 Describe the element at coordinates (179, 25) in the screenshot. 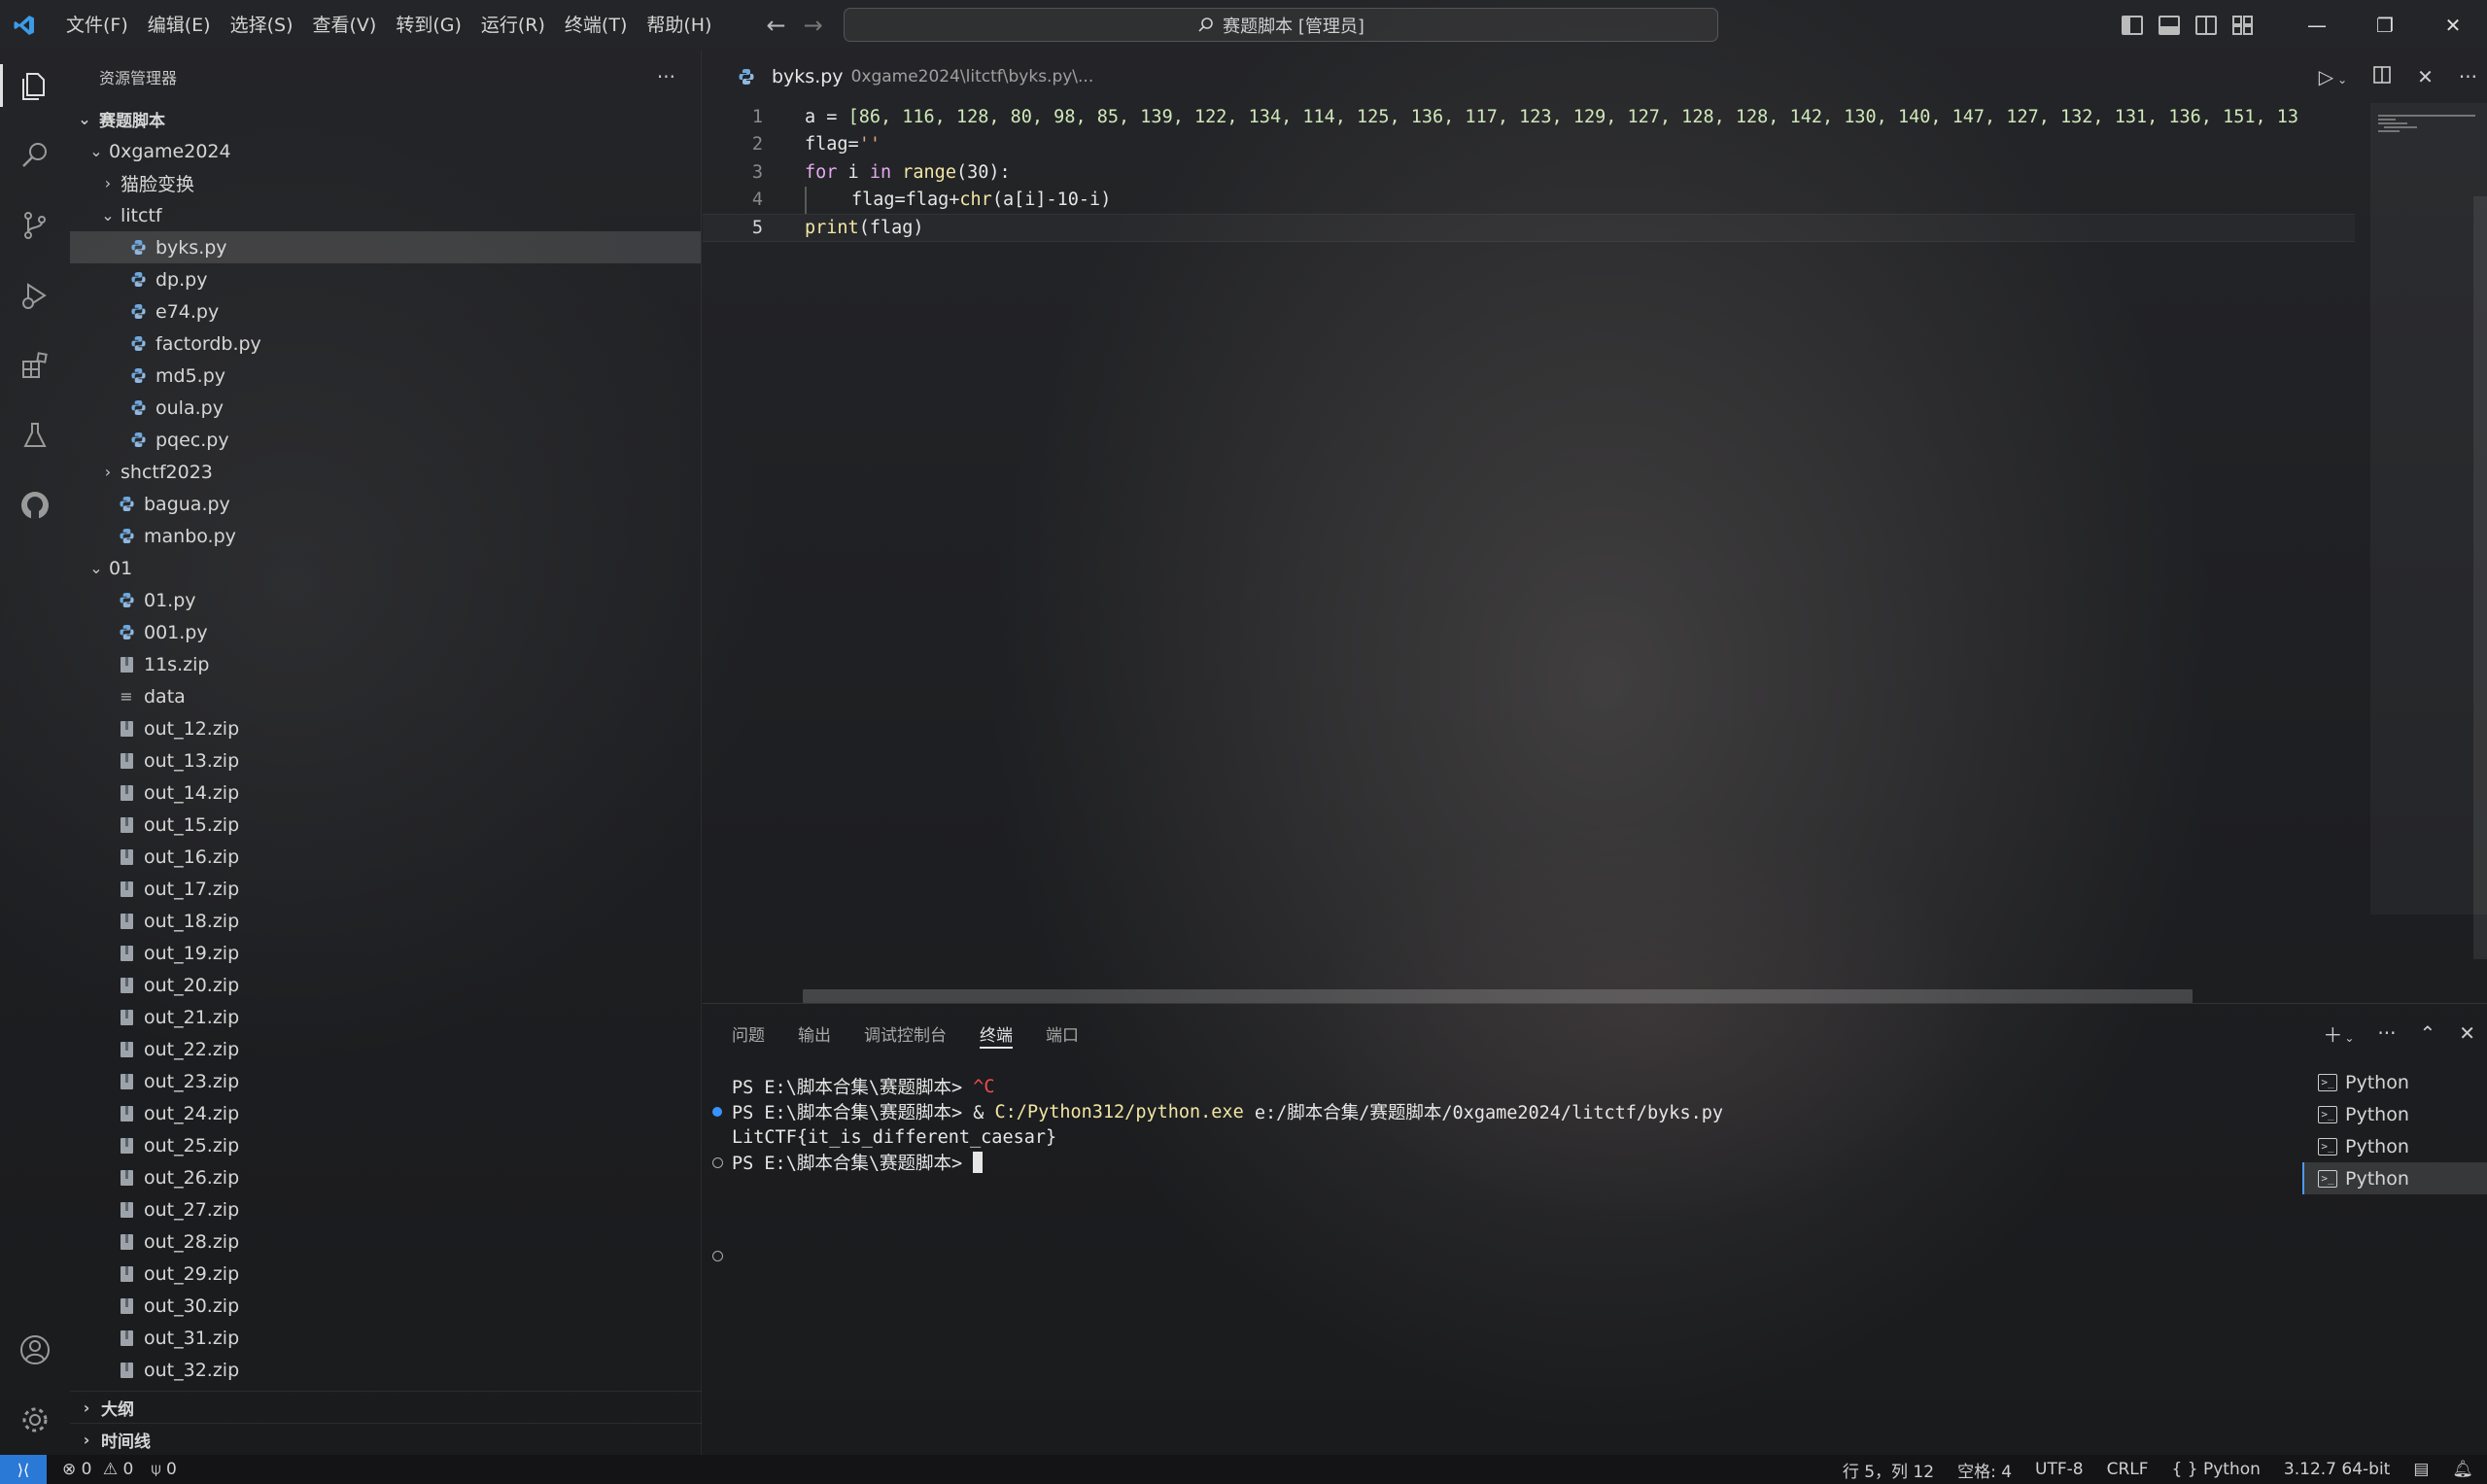

I see `menu-edit: 编辑(E)` at that location.